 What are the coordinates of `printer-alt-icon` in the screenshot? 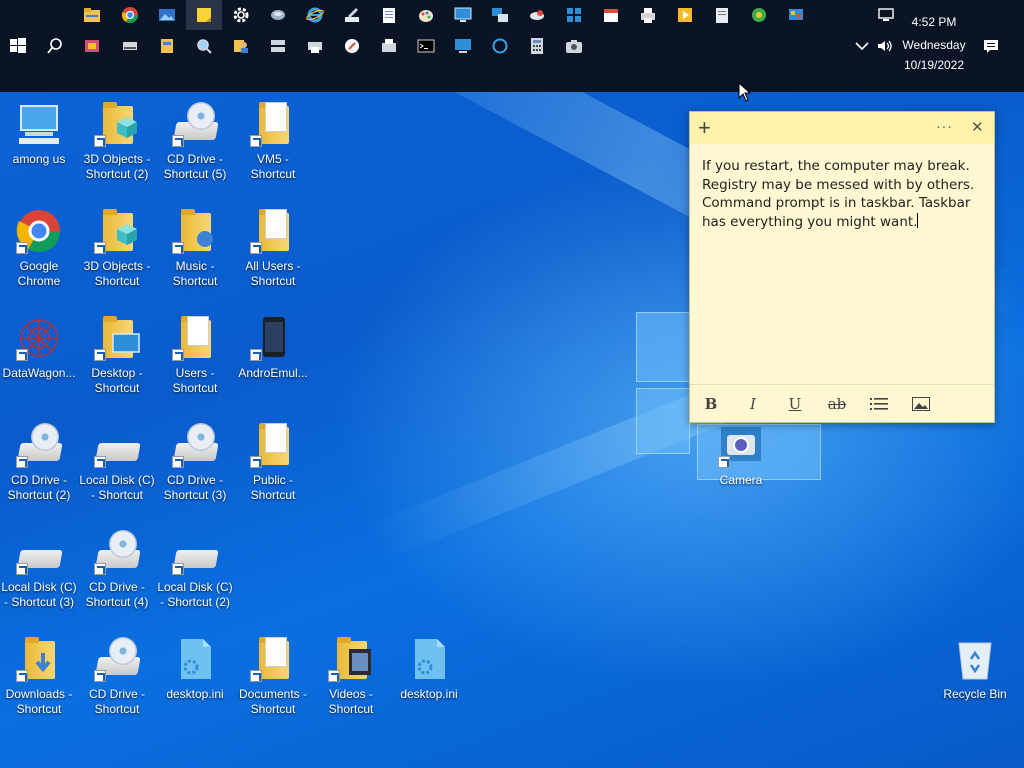 It's located at (315, 46).